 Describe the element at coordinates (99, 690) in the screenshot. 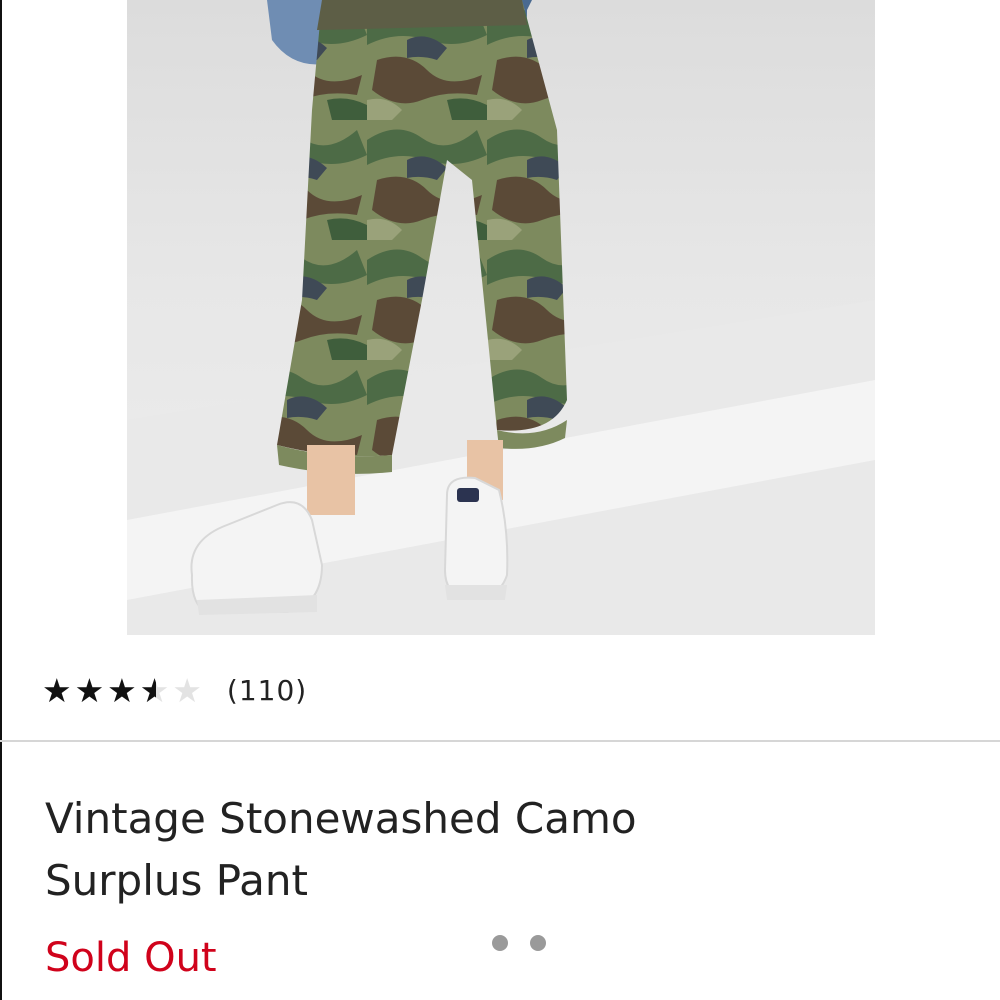

I see `stars-filled: ★★★★★` at that location.